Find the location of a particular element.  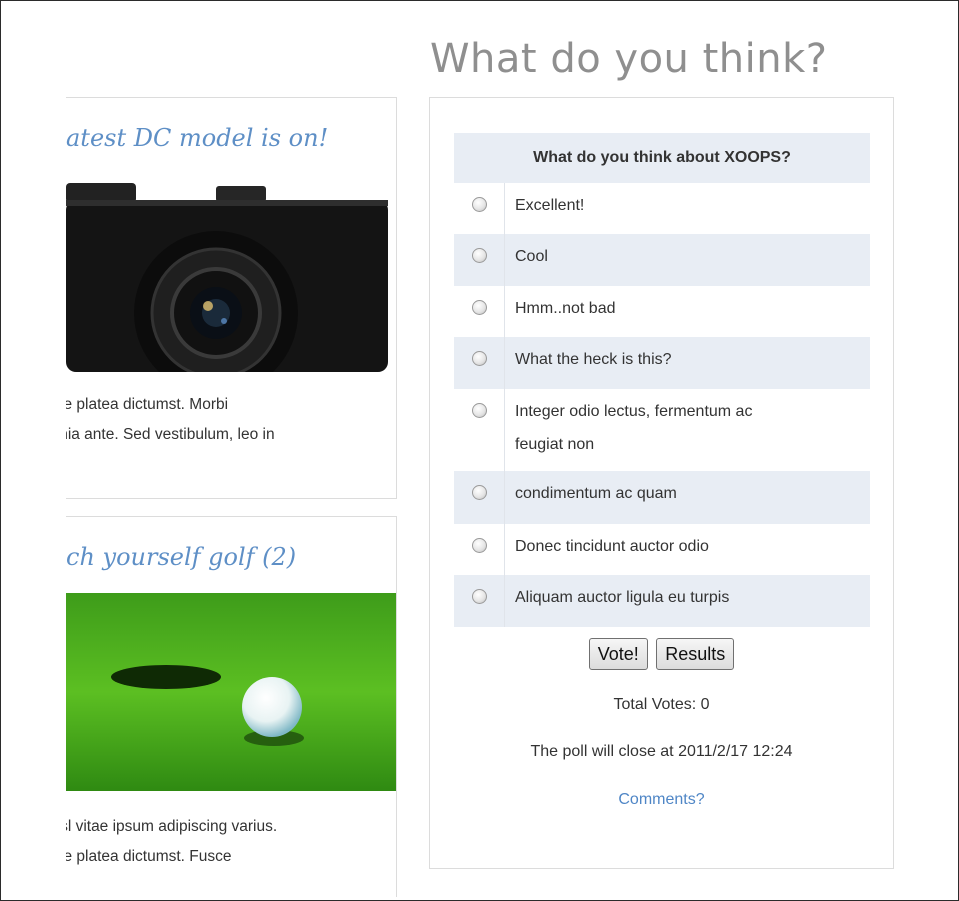

poll-actions: Vote! Results is located at coordinates (661, 654).